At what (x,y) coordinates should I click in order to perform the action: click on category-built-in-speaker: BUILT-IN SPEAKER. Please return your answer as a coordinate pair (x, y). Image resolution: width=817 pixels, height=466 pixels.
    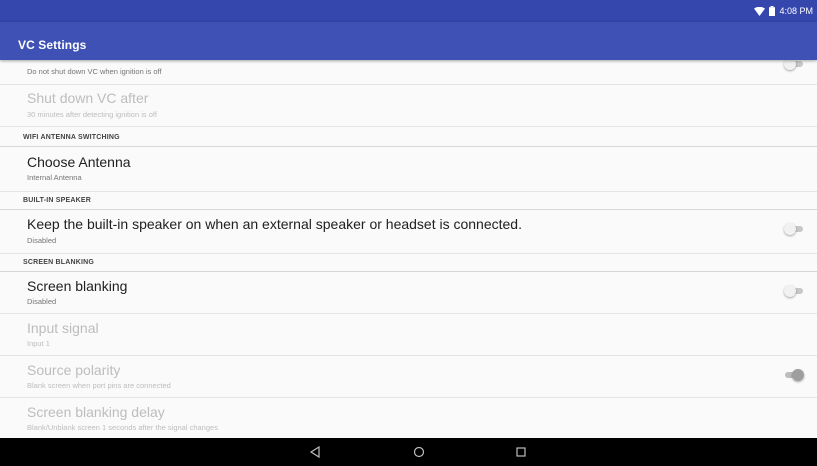
    Looking at the image, I should click on (408, 200).